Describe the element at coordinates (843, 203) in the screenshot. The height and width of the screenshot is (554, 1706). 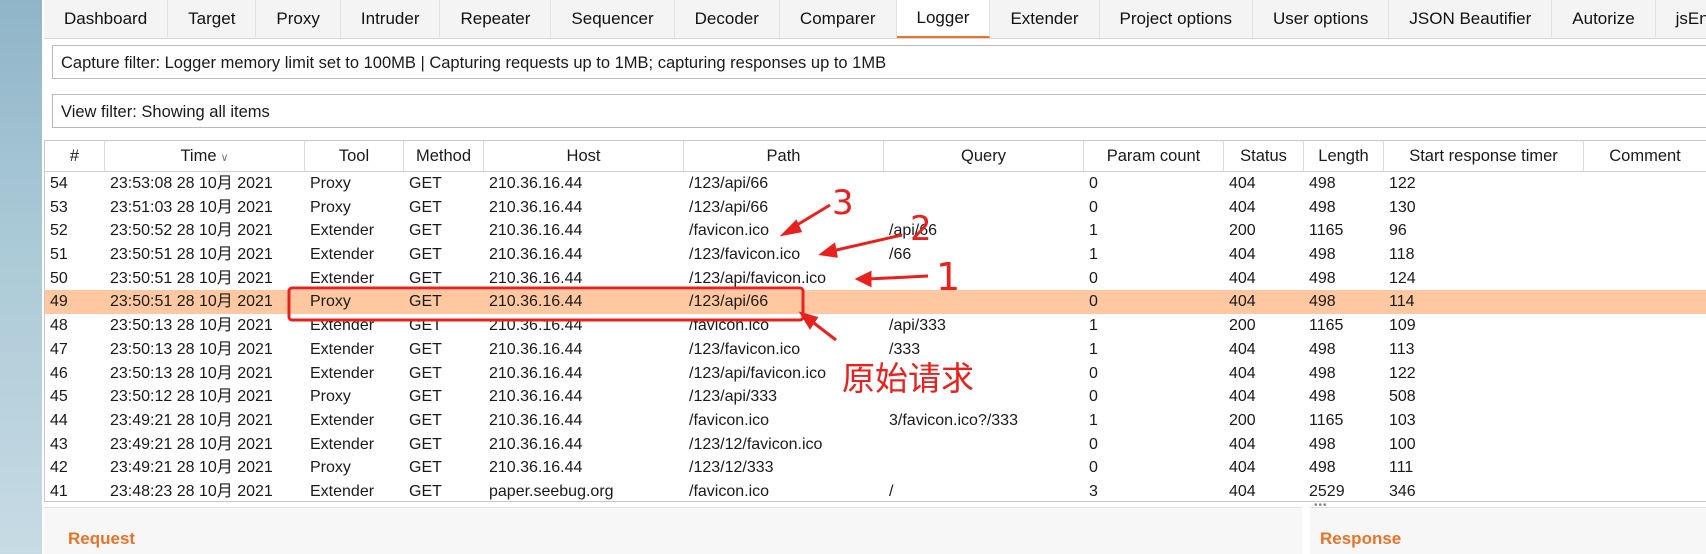
I see `annotation-3: 3` at that location.